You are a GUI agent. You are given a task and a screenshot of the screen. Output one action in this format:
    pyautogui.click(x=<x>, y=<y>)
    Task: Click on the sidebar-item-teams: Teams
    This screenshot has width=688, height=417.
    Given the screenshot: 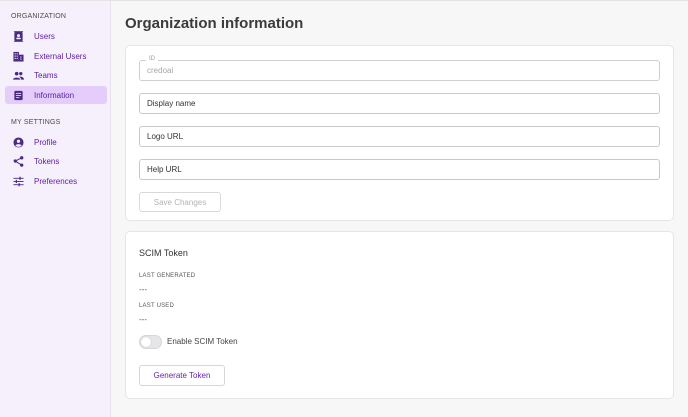 What is the action you would take?
    pyautogui.click(x=56, y=75)
    